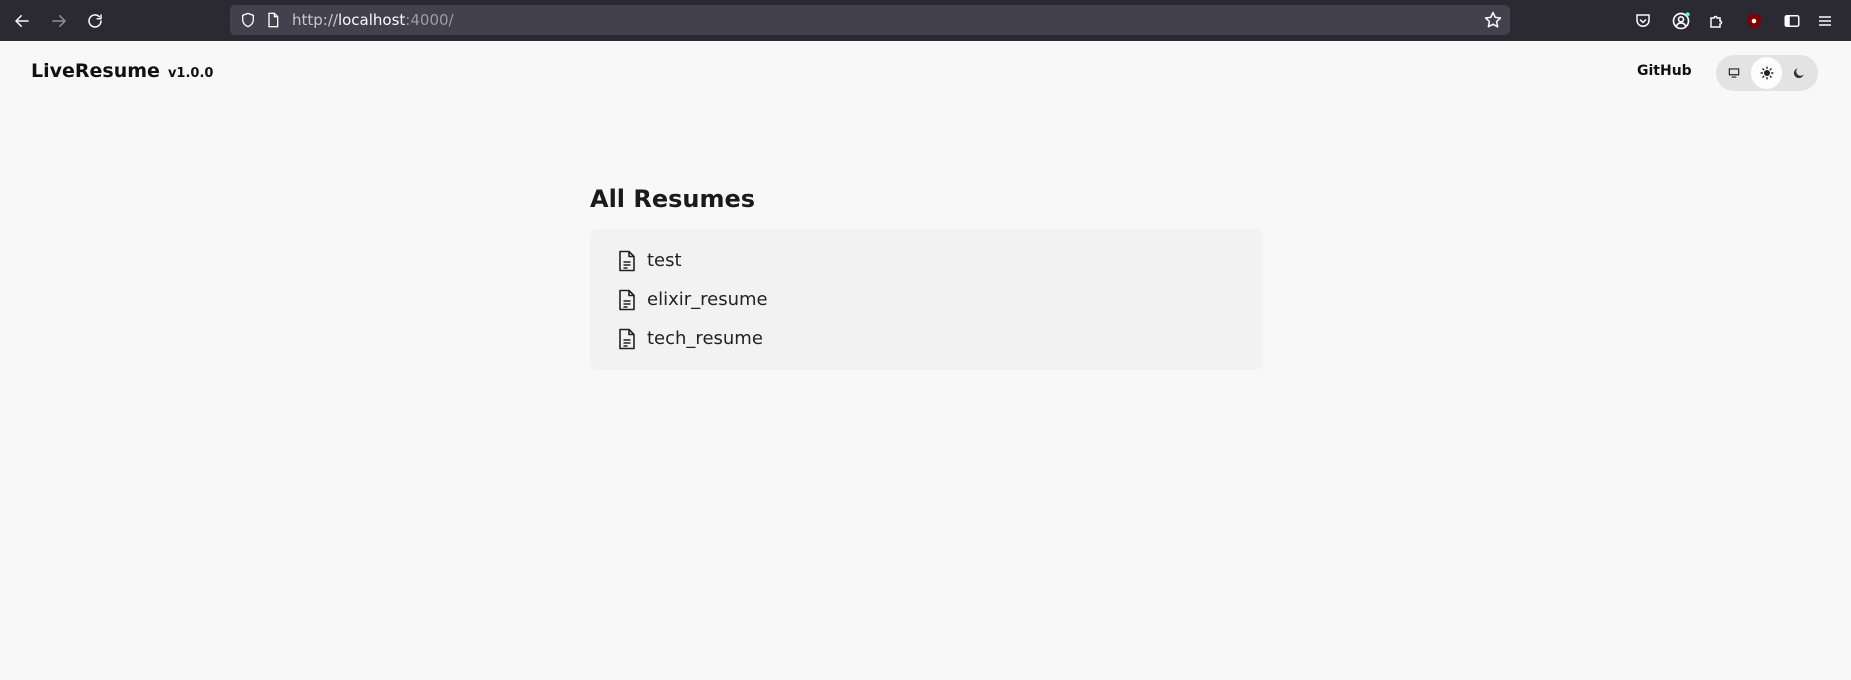 Image resolution: width=1851 pixels, height=680 pixels. What do you see at coordinates (664, 260) in the screenshot?
I see `resume-name: test` at bounding box center [664, 260].